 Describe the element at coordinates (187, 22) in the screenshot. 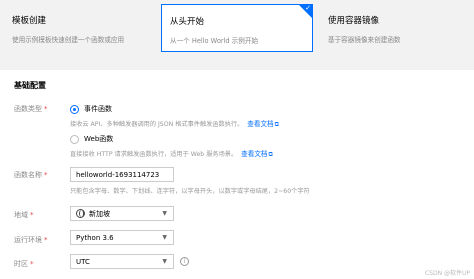

I see `card-title: 从头开始` at that location.